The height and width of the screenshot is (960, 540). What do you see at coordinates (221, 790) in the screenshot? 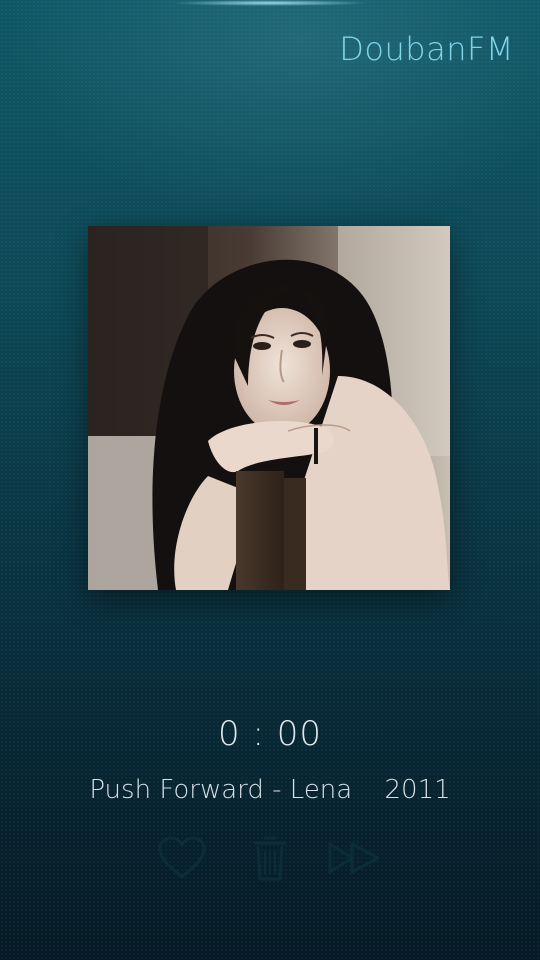
I see `track-title: Push Forward - Lena` at bounding box center [221, 790].